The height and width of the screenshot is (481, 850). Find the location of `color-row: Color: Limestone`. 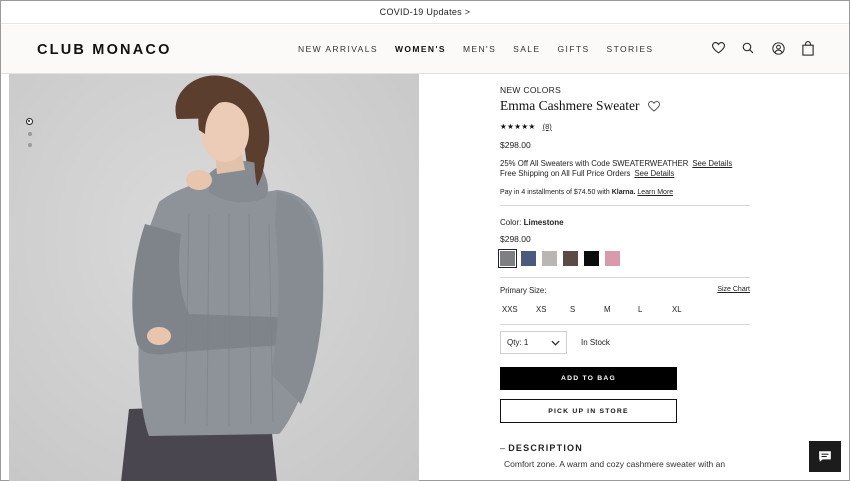

color-row: Color: Limestone is located at coordinates (625, 222).